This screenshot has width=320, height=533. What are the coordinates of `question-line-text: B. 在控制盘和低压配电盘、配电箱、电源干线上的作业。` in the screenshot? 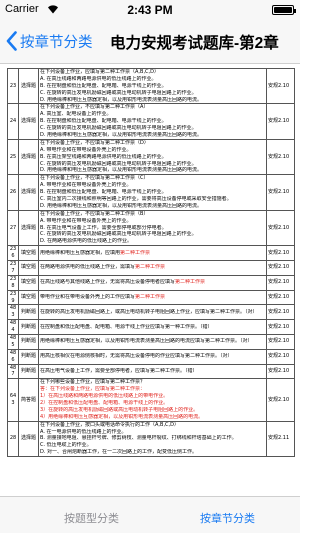 It's located at (103, 192).